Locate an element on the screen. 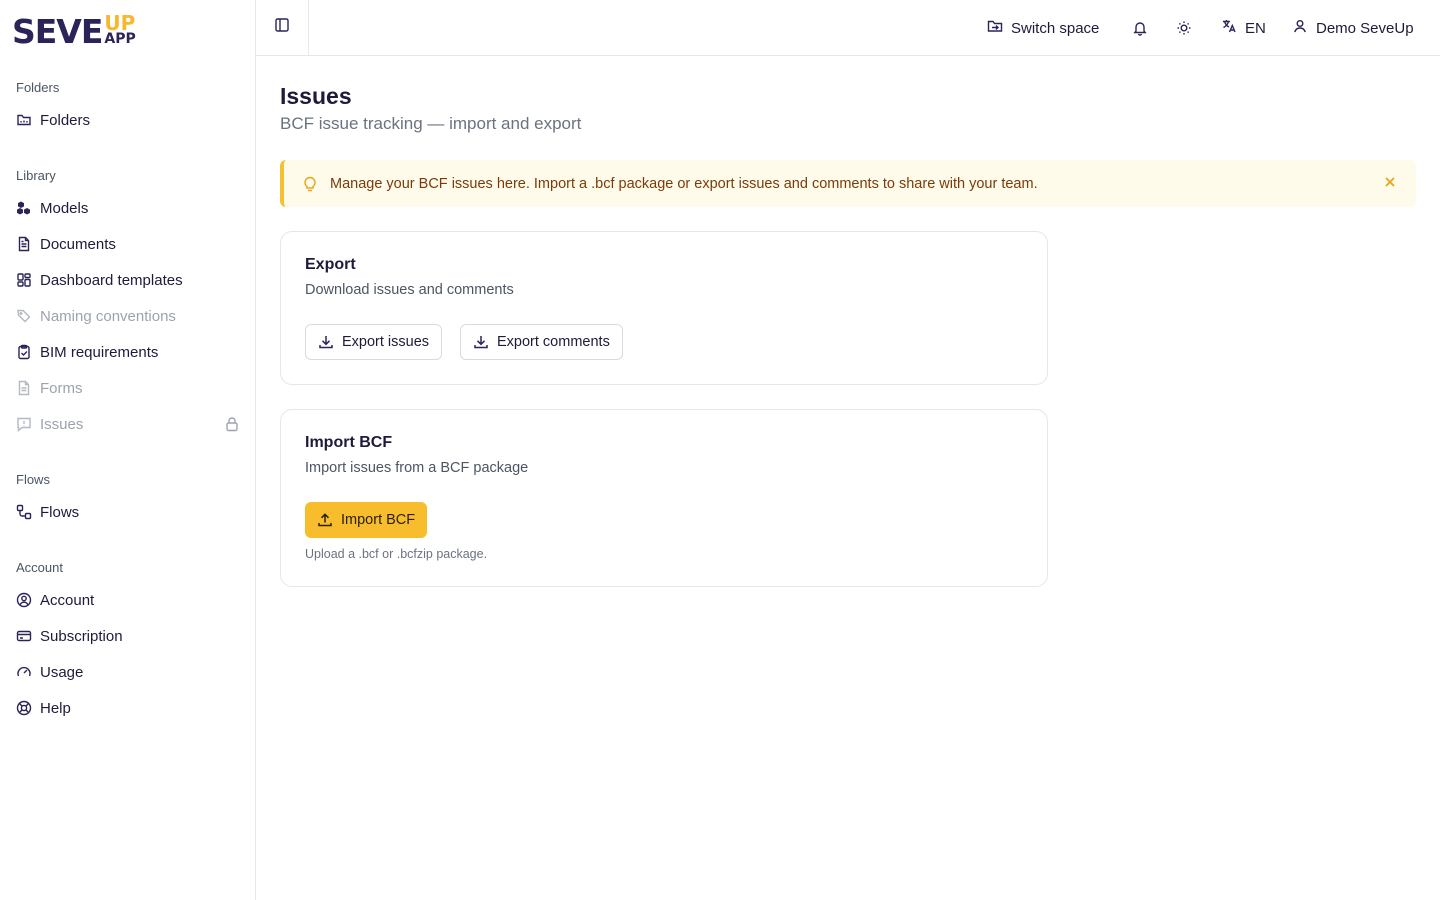 Image resolution: width=1440 pixels, height=900 pixels. sidebar-item-forms: Forms is located at coordinates (128, 388).